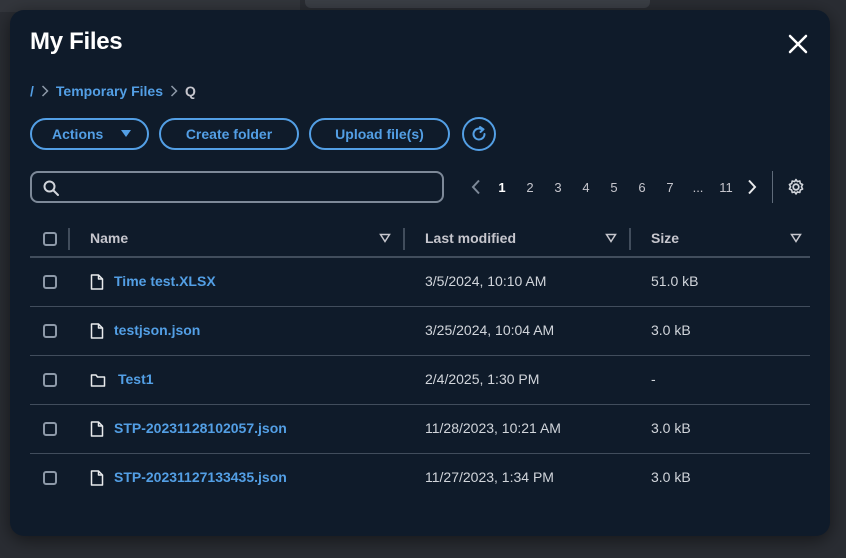 The height and width of the screenshot is (558, 846). Describe the element at coordinates (558, 187) in the screenshot. I see `page-3: 3` at that location.